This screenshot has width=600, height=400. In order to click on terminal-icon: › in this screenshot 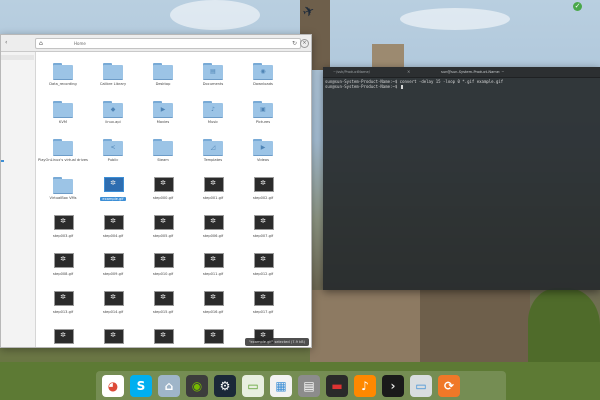, I will do `click(393, 385)`.